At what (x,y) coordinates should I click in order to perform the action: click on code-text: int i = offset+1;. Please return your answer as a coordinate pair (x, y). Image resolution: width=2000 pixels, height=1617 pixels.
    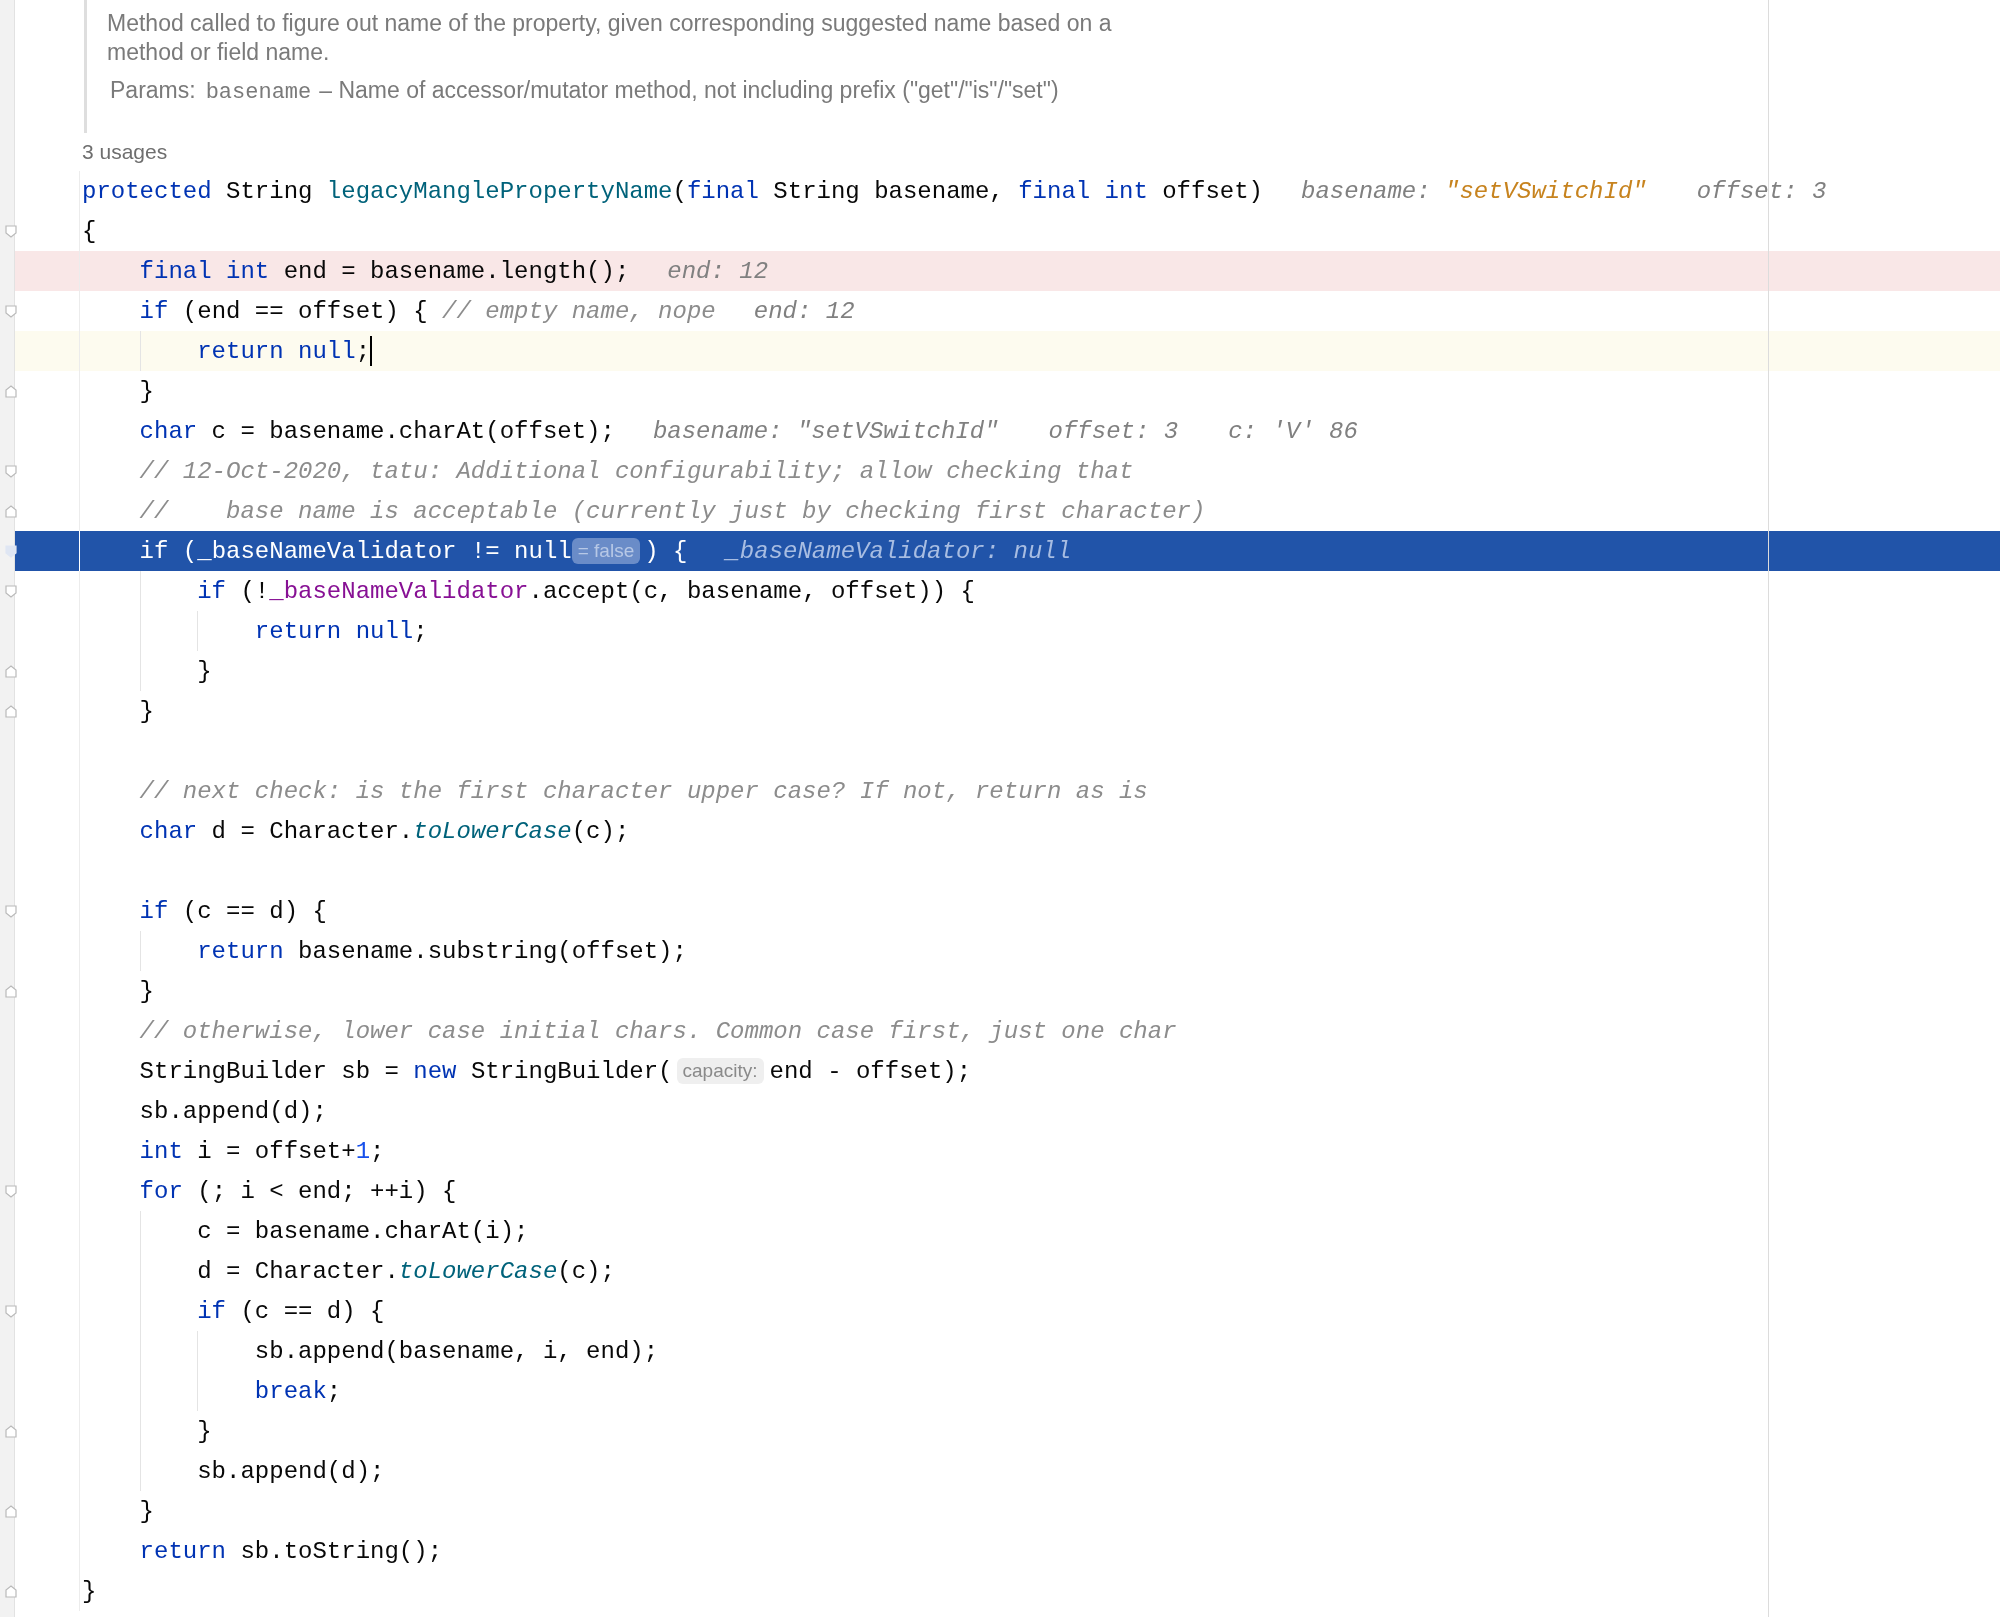
    Looking at the image, I should click on (261, 1151).